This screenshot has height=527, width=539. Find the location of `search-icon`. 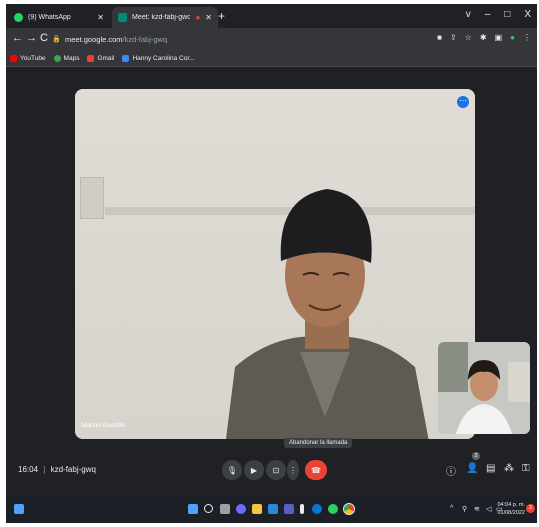

search-icon is located at coordinates (208, 508).